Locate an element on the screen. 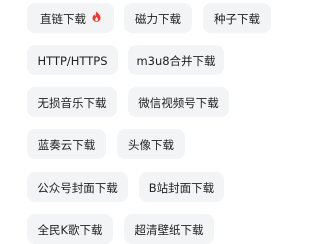 Image resolution: width=320 pixels, height=244 pixels. tag-label: 全民K歌下载 is located at coordinates (70, 229).